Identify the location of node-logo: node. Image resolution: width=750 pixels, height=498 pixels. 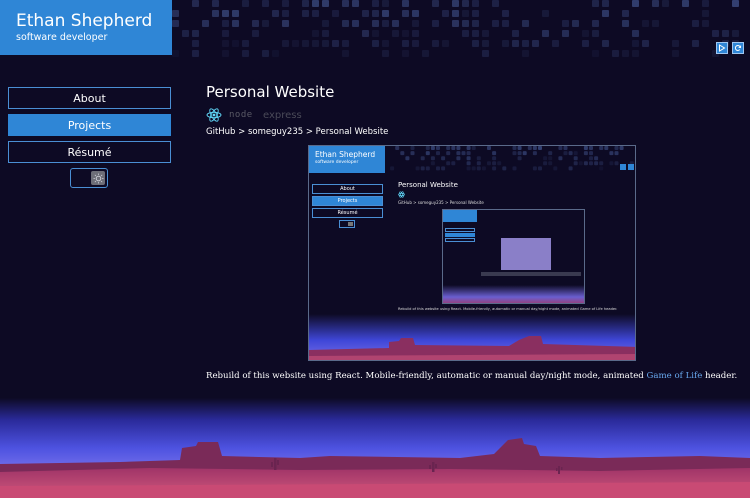
(241, 115).